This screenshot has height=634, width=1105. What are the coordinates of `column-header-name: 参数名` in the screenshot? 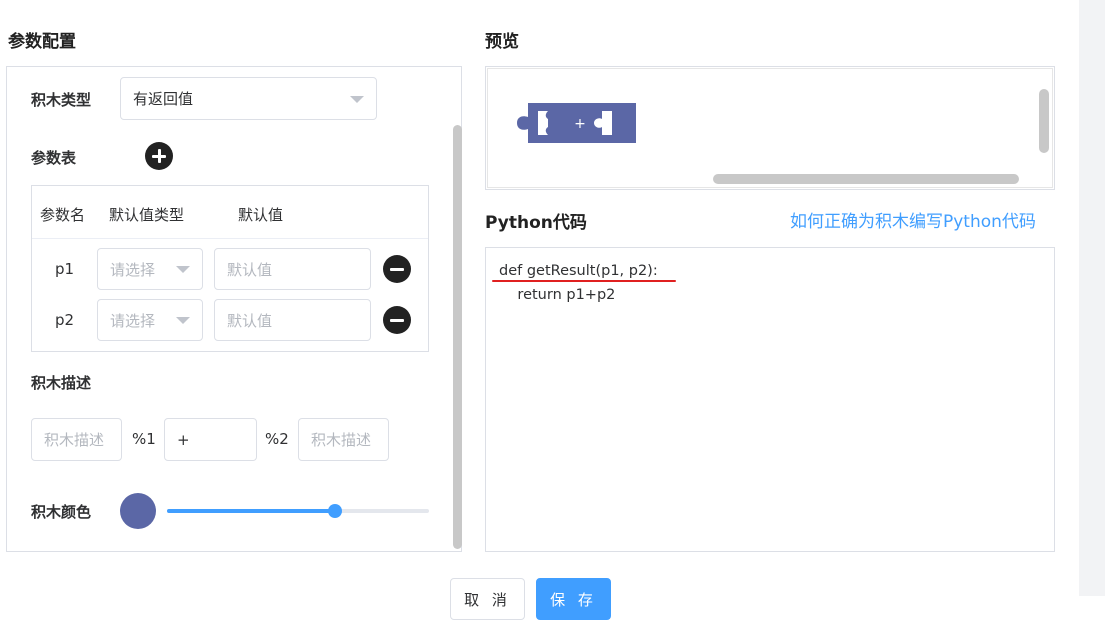 It's located at (63, 215).